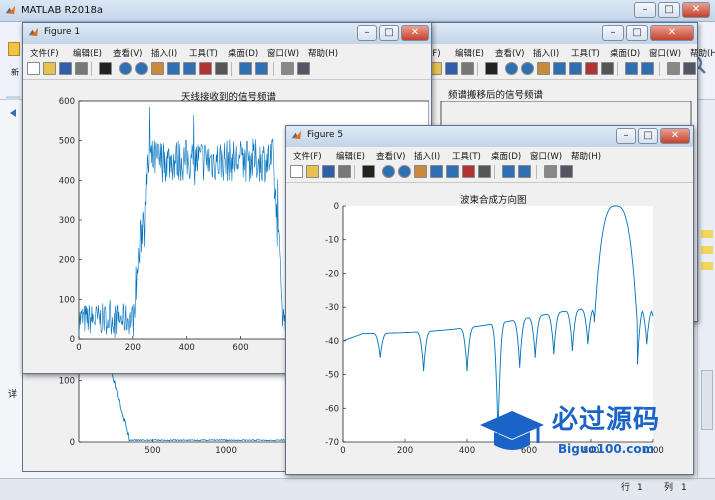 This screenshot has height=500, width=715. Describe the element at coordinates (158, 416) in the screenshot. I see `figure-bottom-window: 500100015000100` at that location.